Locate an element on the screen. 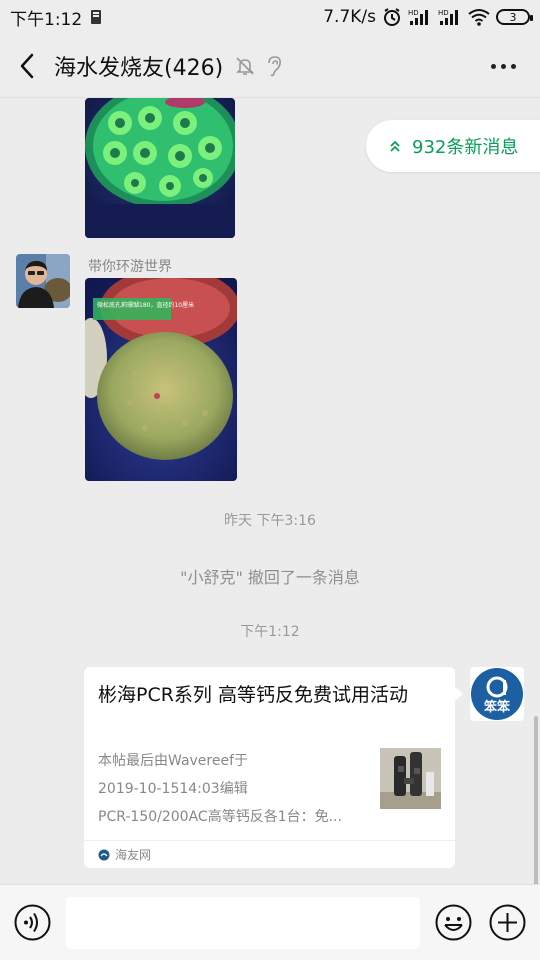 This screenshot has width=540, height=960. notification-icon is located at coordinates (96, 17).